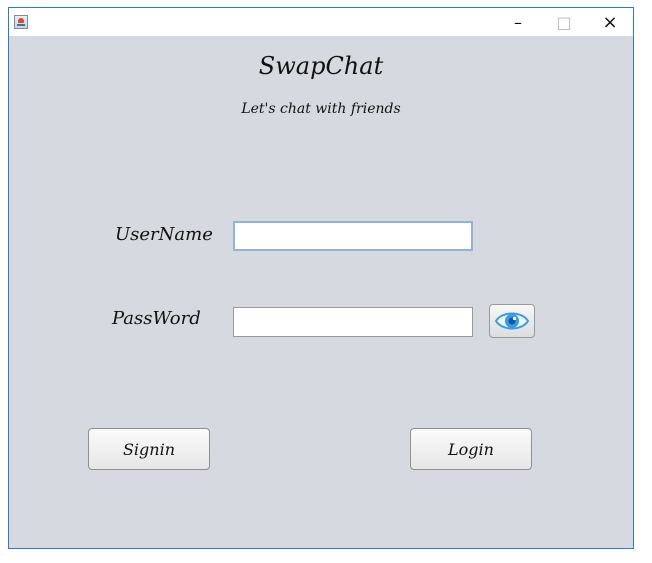 This screenshot has width=652, height=563. I want to click on app-title: SwapChat, so click(321, 66).